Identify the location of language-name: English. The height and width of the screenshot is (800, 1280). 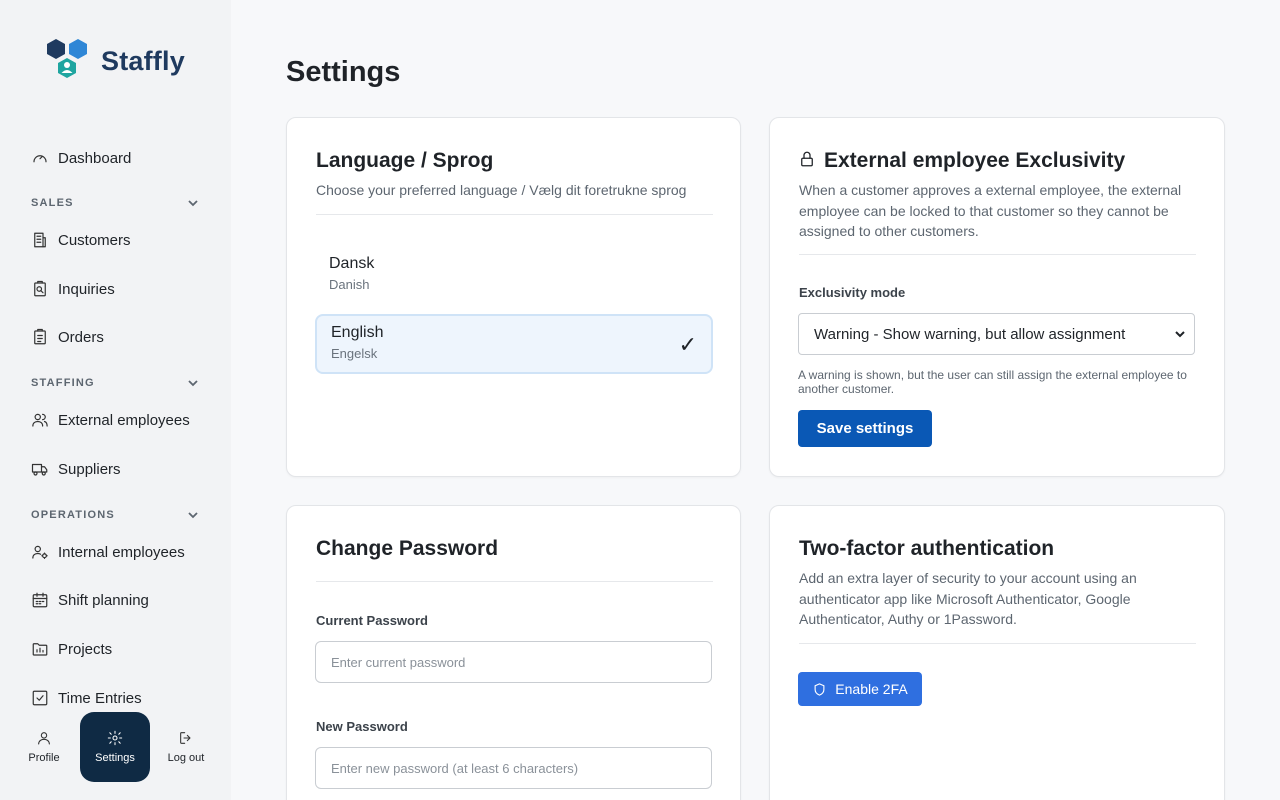
(357, 332).